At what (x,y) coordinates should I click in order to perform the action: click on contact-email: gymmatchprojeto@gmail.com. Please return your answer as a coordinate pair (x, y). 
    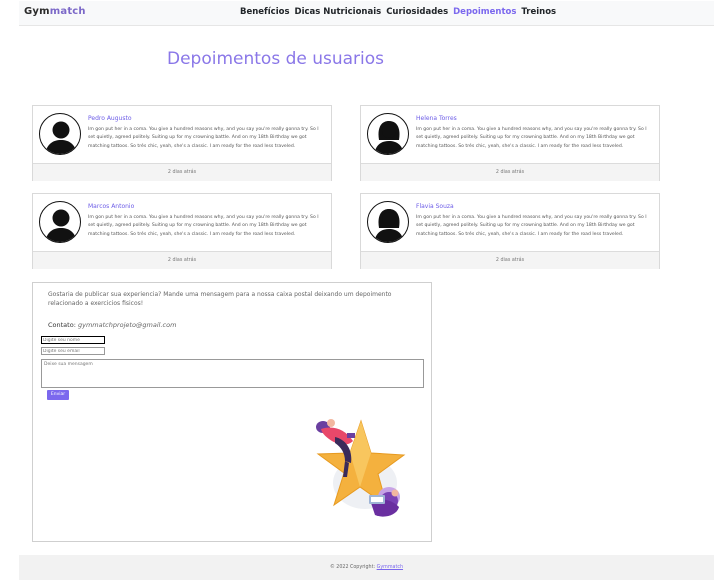
    Looking at the image, I should click on (127, 325).